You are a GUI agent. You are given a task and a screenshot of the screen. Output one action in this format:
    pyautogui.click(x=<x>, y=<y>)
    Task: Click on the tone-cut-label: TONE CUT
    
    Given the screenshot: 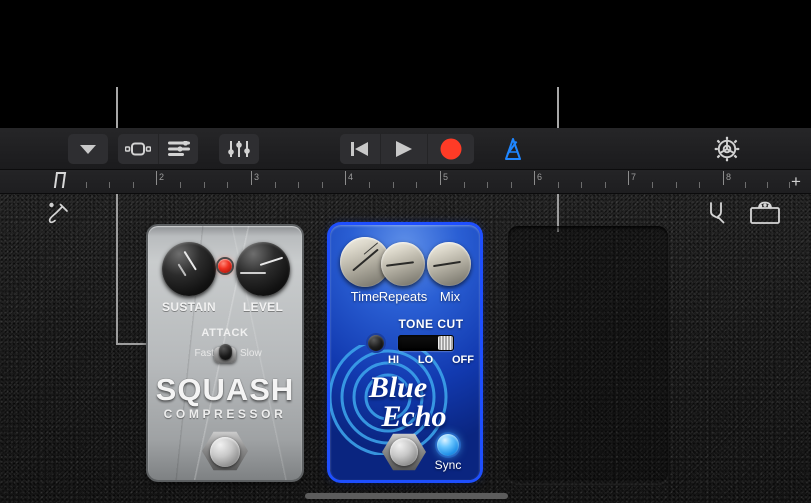 What is the action you would take?
    pyautogui.click(x=431, y=324)
    